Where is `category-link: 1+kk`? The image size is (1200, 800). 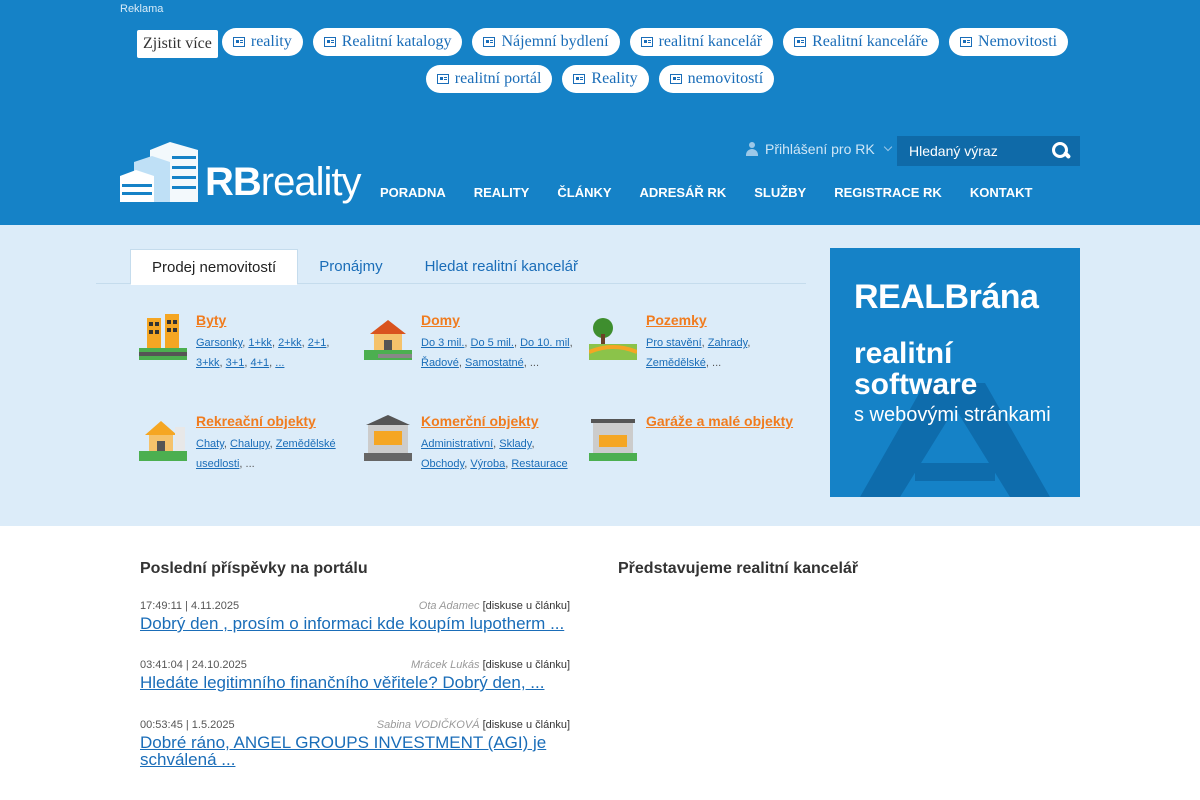 category-link: 1+kk is located at coordinates (260, 343).